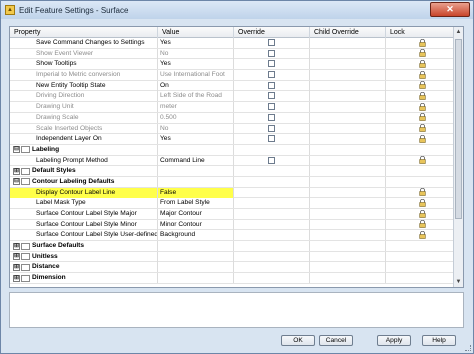 The width and height of the screenshot is (474, 354). What do you see at coordinates (196, 85) in the screenshot?
I see `property-value: On` at bounding box center [196, 85].